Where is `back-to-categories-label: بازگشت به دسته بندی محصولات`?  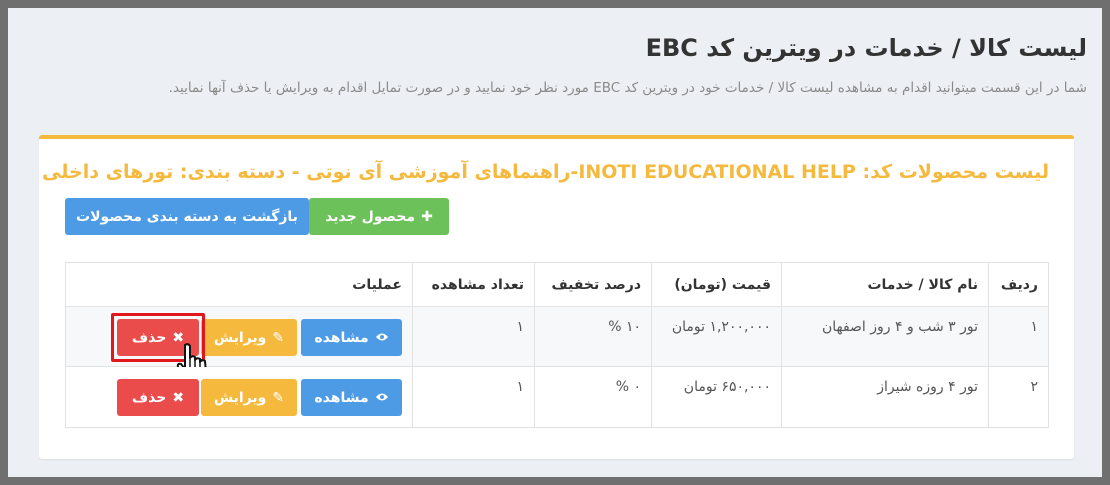
back-to-categories-label: بازگشت به دسته بندی محصولات is located at coordinates (187, 216).